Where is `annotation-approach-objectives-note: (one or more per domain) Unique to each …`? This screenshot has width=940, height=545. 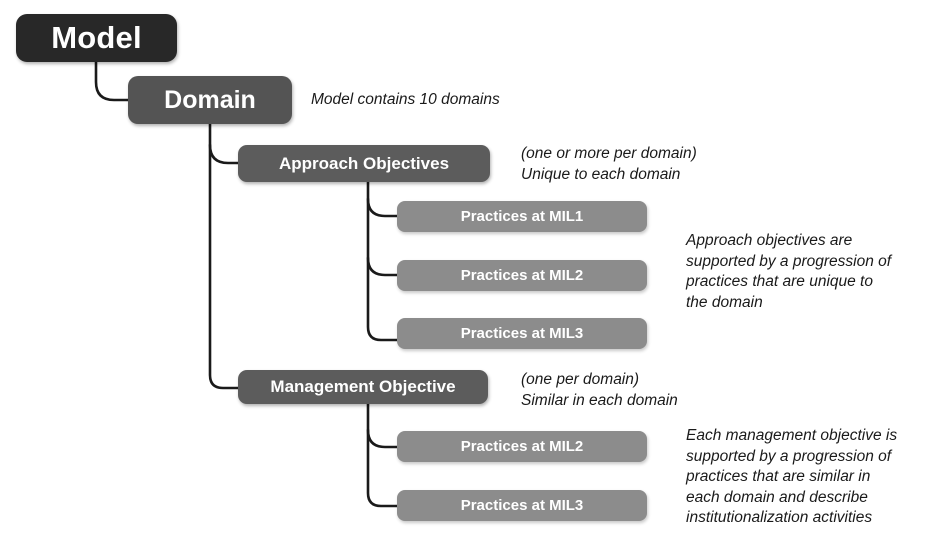 annotation-approach-objectives-note: (one or more per domain) Unique to each … is located at coordinates (609, 164).